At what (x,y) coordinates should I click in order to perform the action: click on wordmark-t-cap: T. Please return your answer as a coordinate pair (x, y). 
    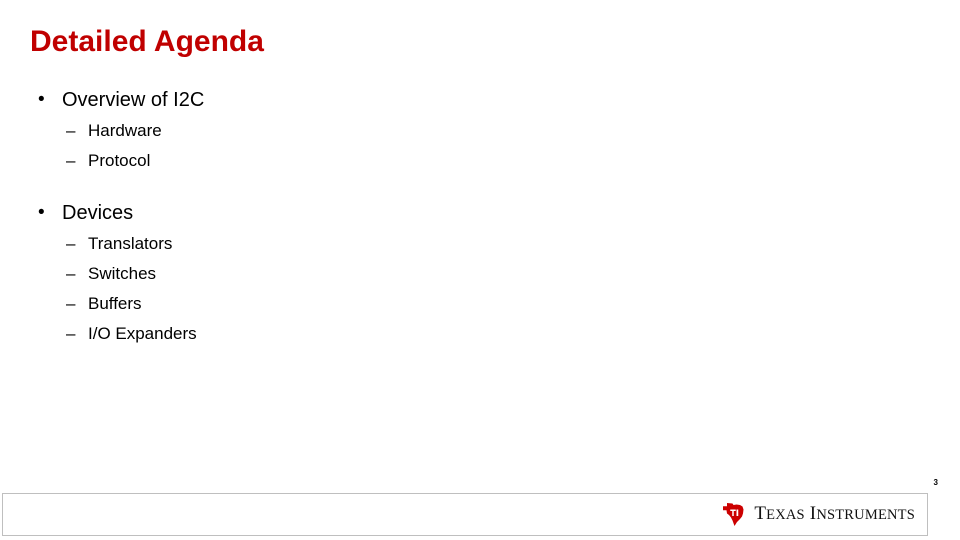
    Looking at the image, I should click on (760, 513).